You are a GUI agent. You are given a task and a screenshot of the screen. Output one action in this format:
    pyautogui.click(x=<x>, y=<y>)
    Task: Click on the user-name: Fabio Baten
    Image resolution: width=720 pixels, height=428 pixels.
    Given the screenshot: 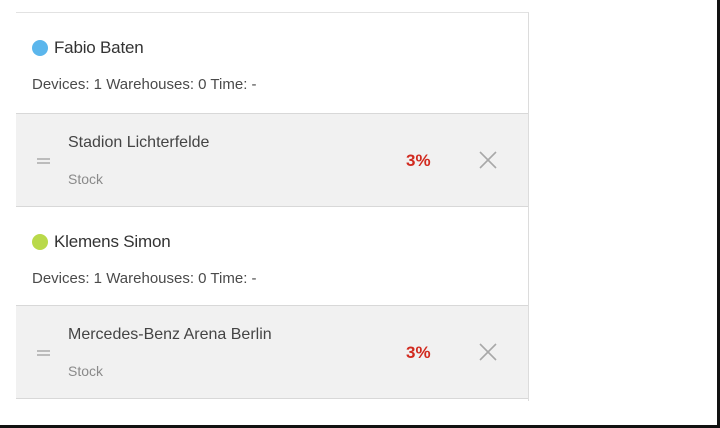 What is the action you would take?
    pyautogui.click(x=99, y=47)
    